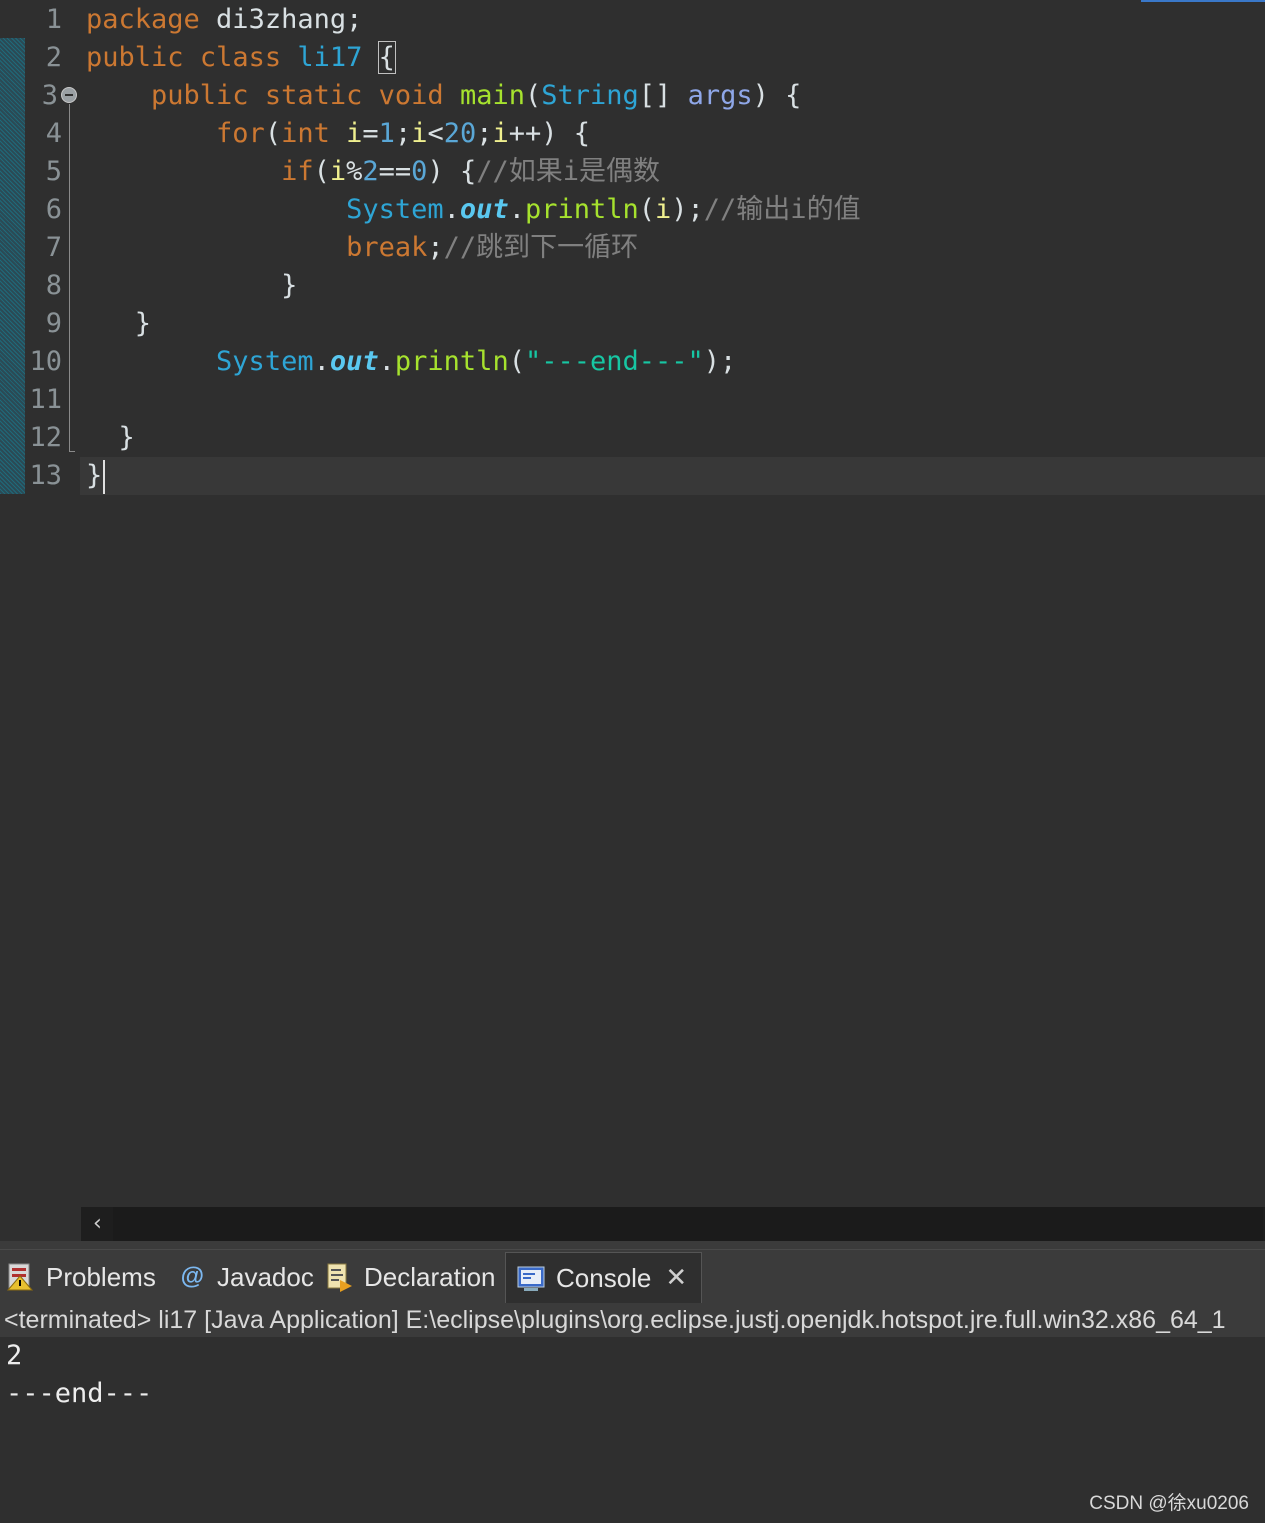 The width and height of the screenshot is (1265, 1523). Describe the element at coordinates (1203, 1) in the screenshot. I see `active-editor-indicator` at that location.